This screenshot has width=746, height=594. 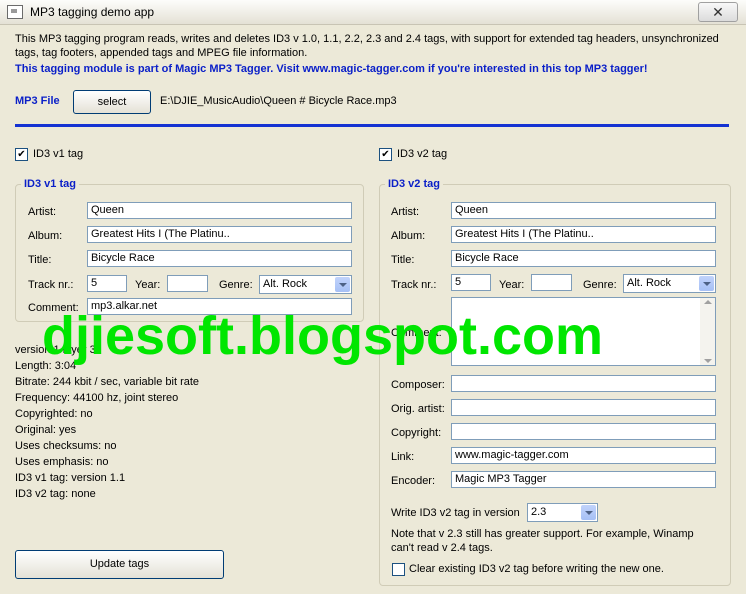 What do you see at coordinates (46, 430) in the screenshot?
I see `info-original: Original: yes` at bounding box center [46, 430].